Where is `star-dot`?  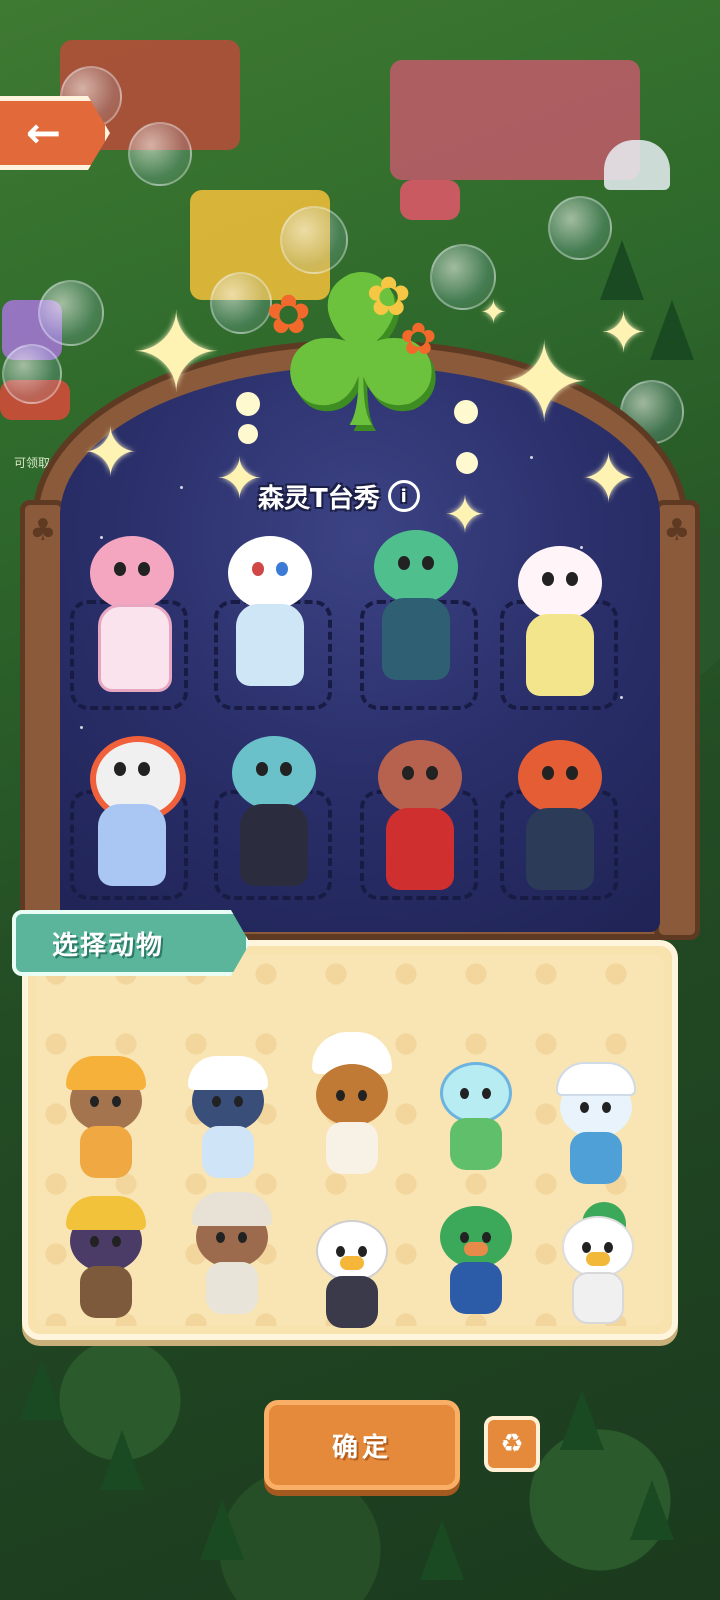 star-dot is located at coordinates (531, 457).